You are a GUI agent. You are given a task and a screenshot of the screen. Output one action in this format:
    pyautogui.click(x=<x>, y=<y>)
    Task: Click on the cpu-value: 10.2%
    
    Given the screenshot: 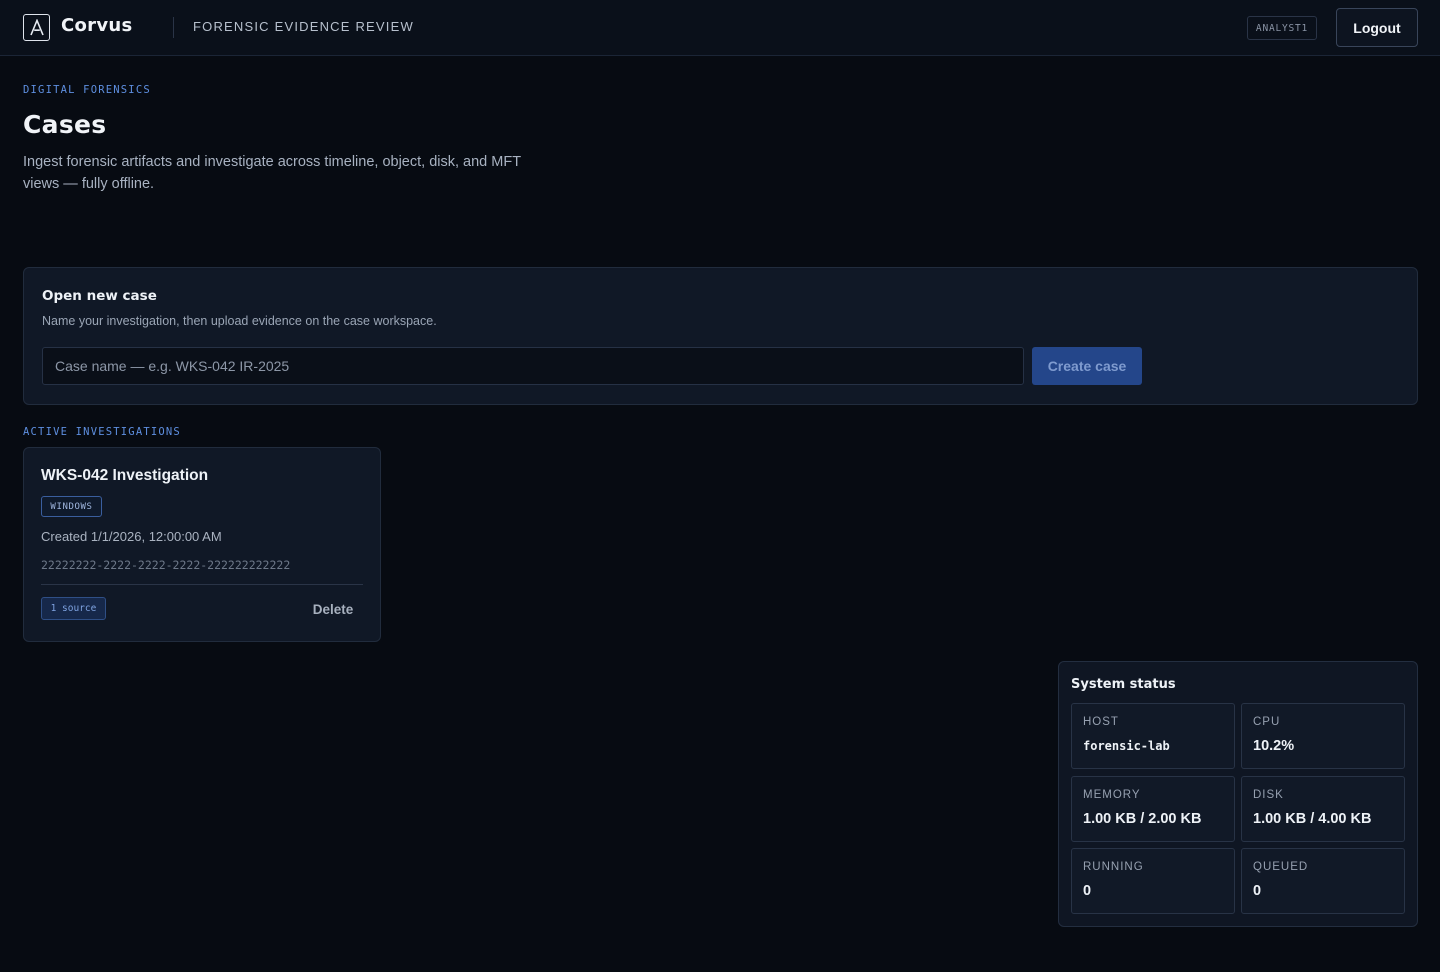 What is the action you would take?
    pyautogui.click(x=1274, y=746)
    